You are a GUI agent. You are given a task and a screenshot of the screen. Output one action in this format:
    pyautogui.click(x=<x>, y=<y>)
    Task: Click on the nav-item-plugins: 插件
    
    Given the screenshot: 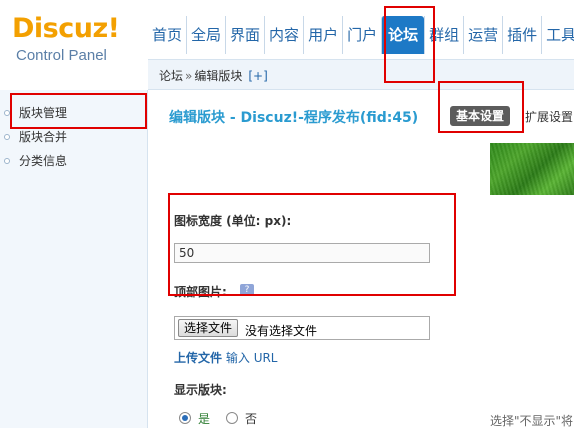 What is the action you would take?
    pyautogui.click(x=521, y=35)
    